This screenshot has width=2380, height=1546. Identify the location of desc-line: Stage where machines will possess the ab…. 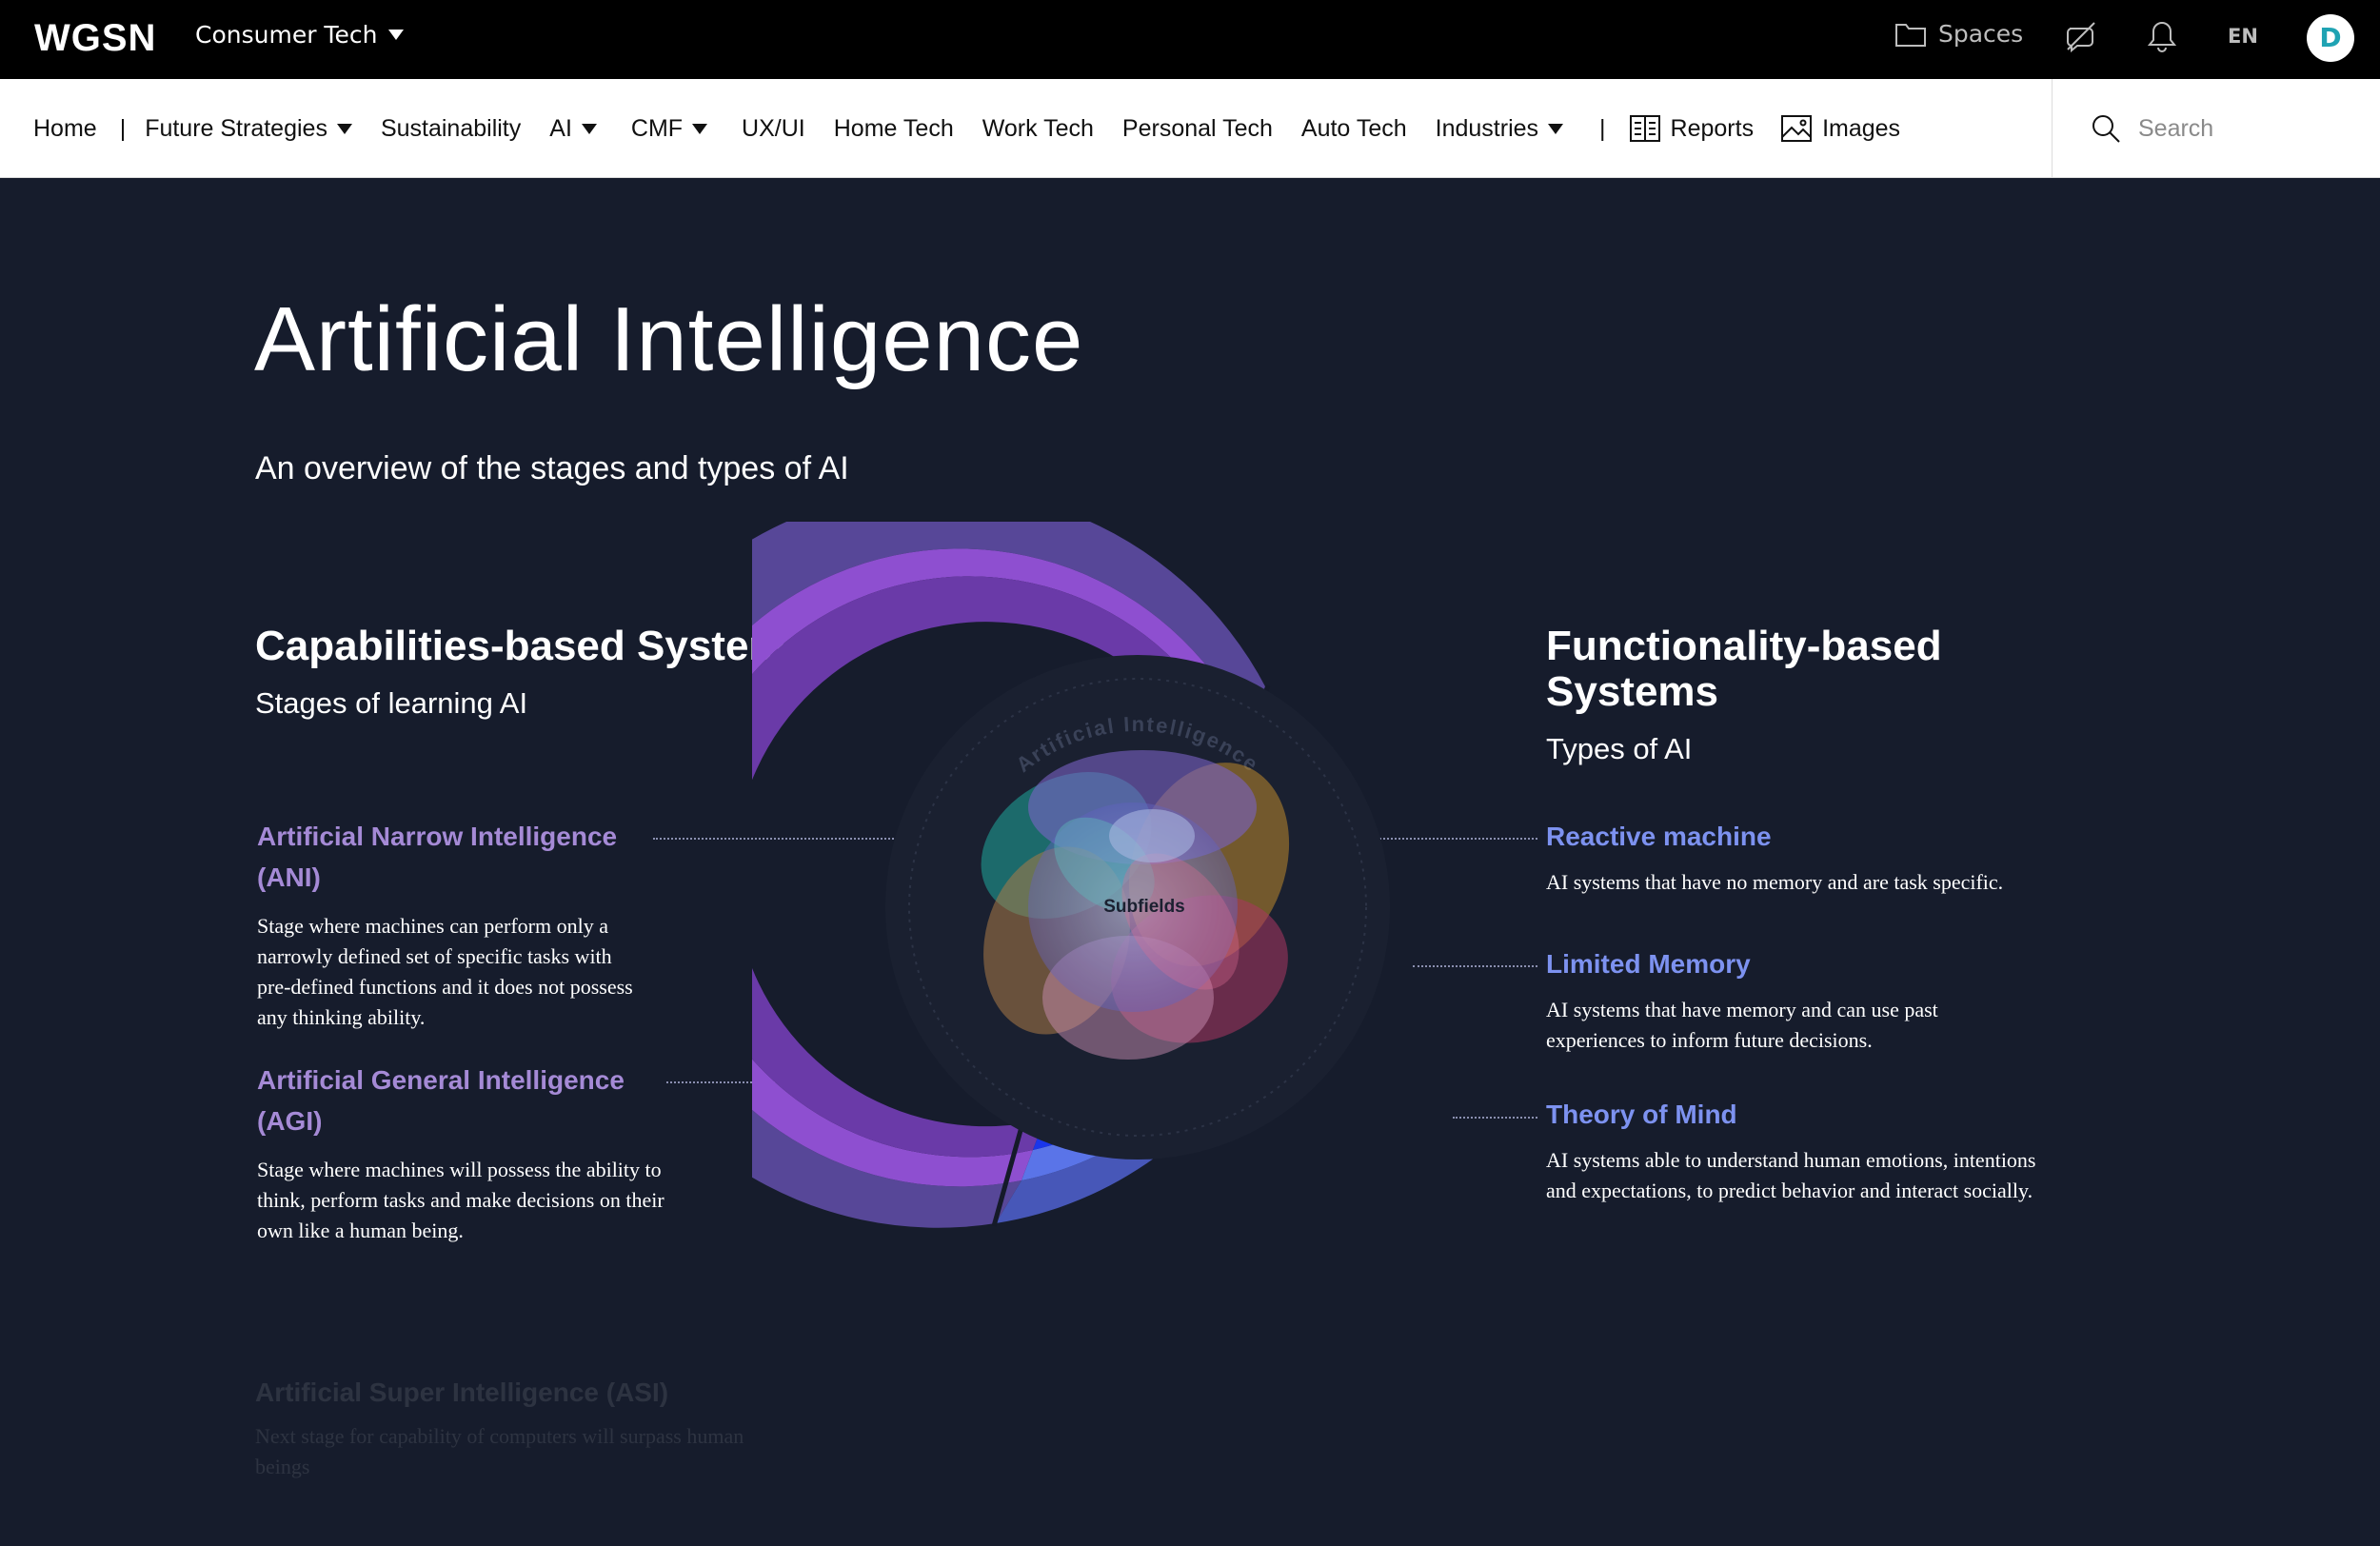
(459, 1169).